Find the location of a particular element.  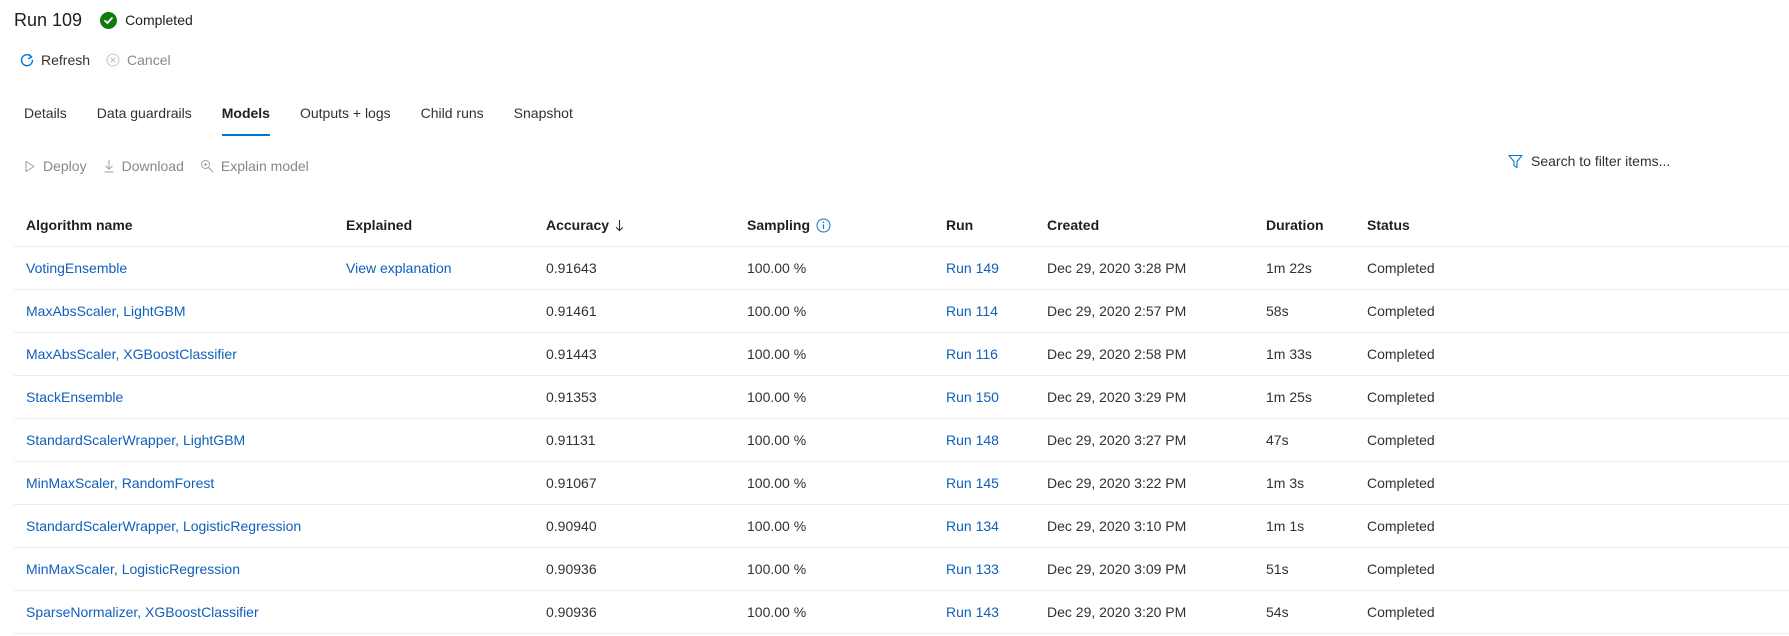

col-explained: Explained is located at coordinates (379, 225).